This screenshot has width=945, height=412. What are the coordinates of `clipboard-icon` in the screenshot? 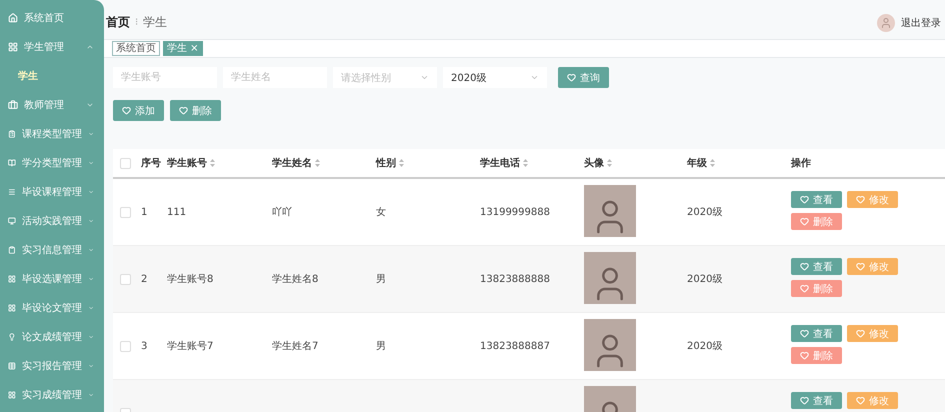 It's located at (12, 249).